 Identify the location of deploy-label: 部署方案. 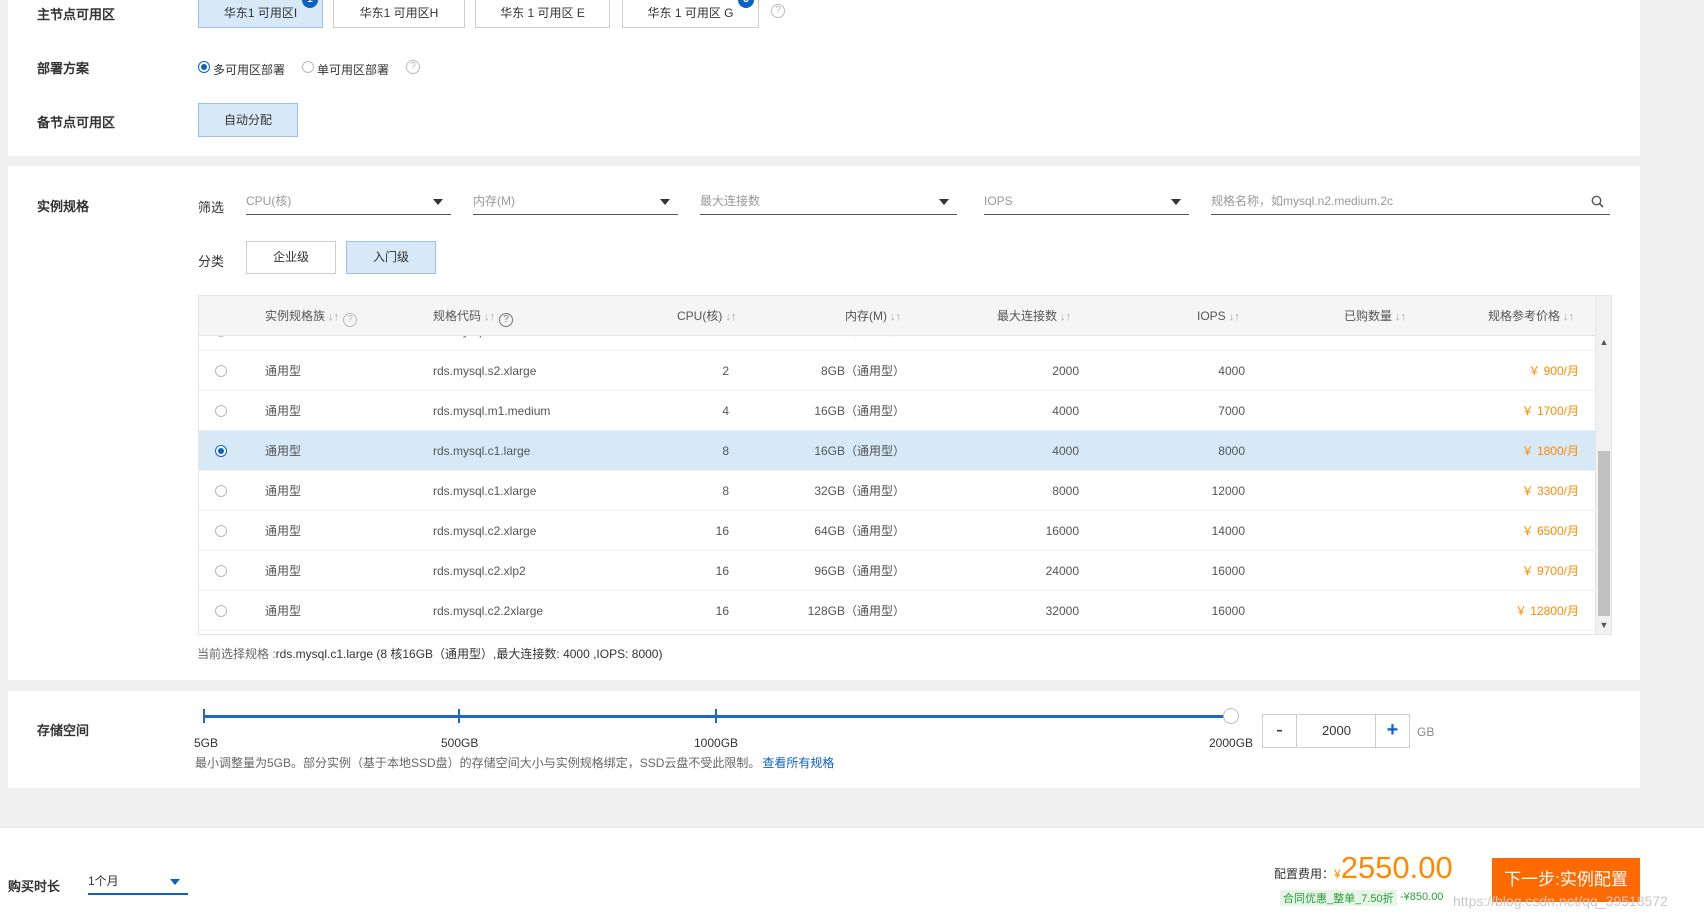
(63, 68).